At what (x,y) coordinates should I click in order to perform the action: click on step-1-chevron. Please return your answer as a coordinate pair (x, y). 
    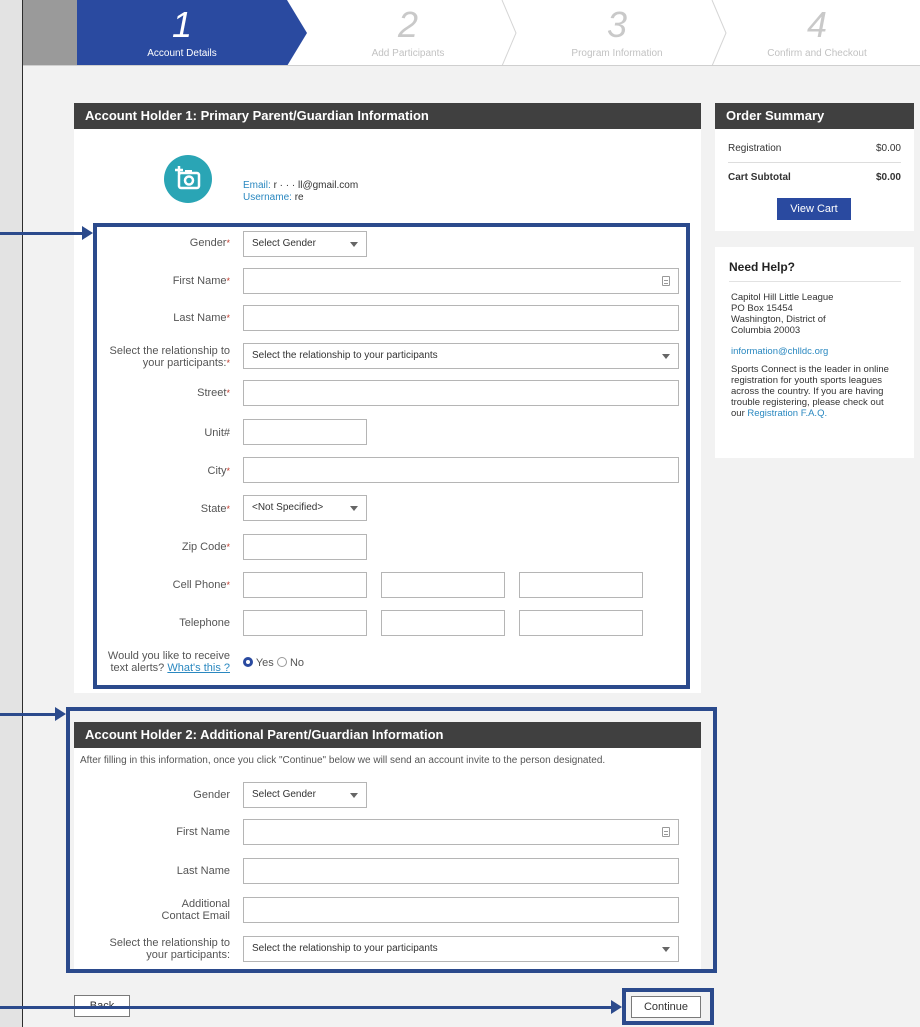
    Looking at the image, I should click on (297, 33).